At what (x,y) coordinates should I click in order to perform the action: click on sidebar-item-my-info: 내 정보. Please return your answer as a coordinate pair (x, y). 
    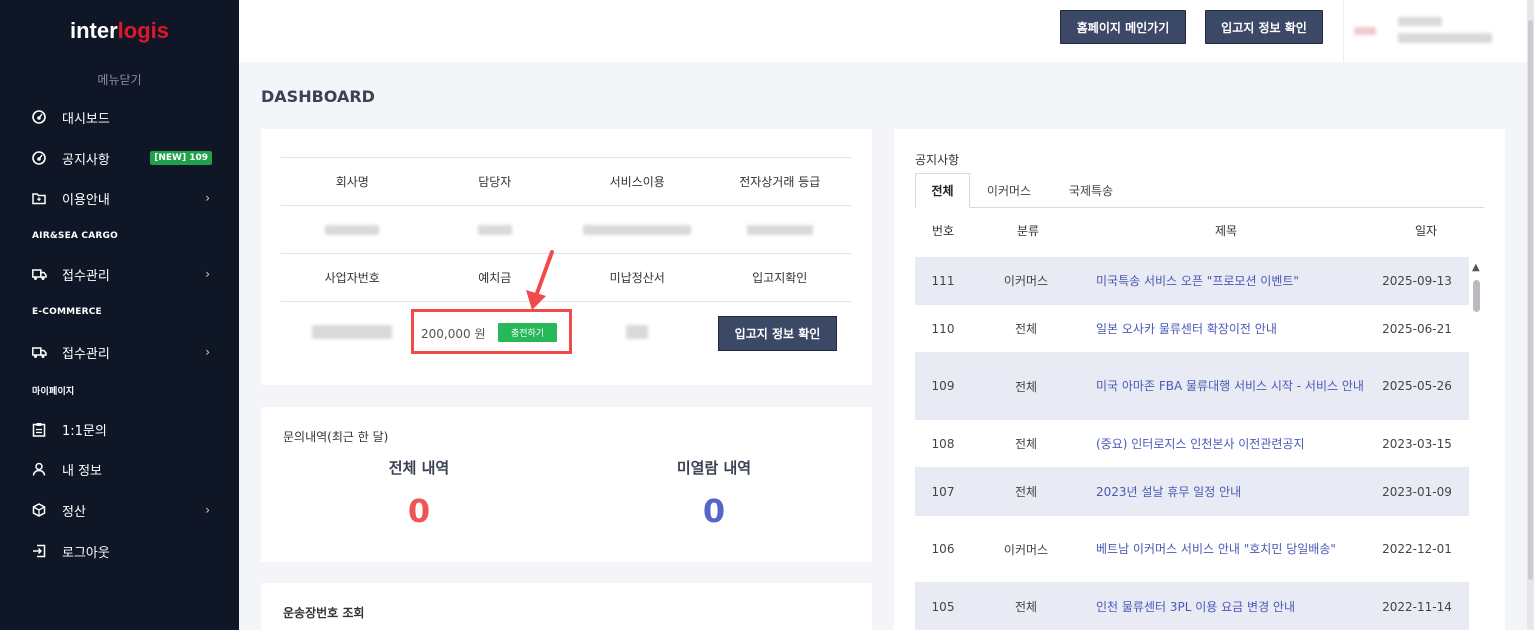
    Looking at the image, I should click on (125, 469).